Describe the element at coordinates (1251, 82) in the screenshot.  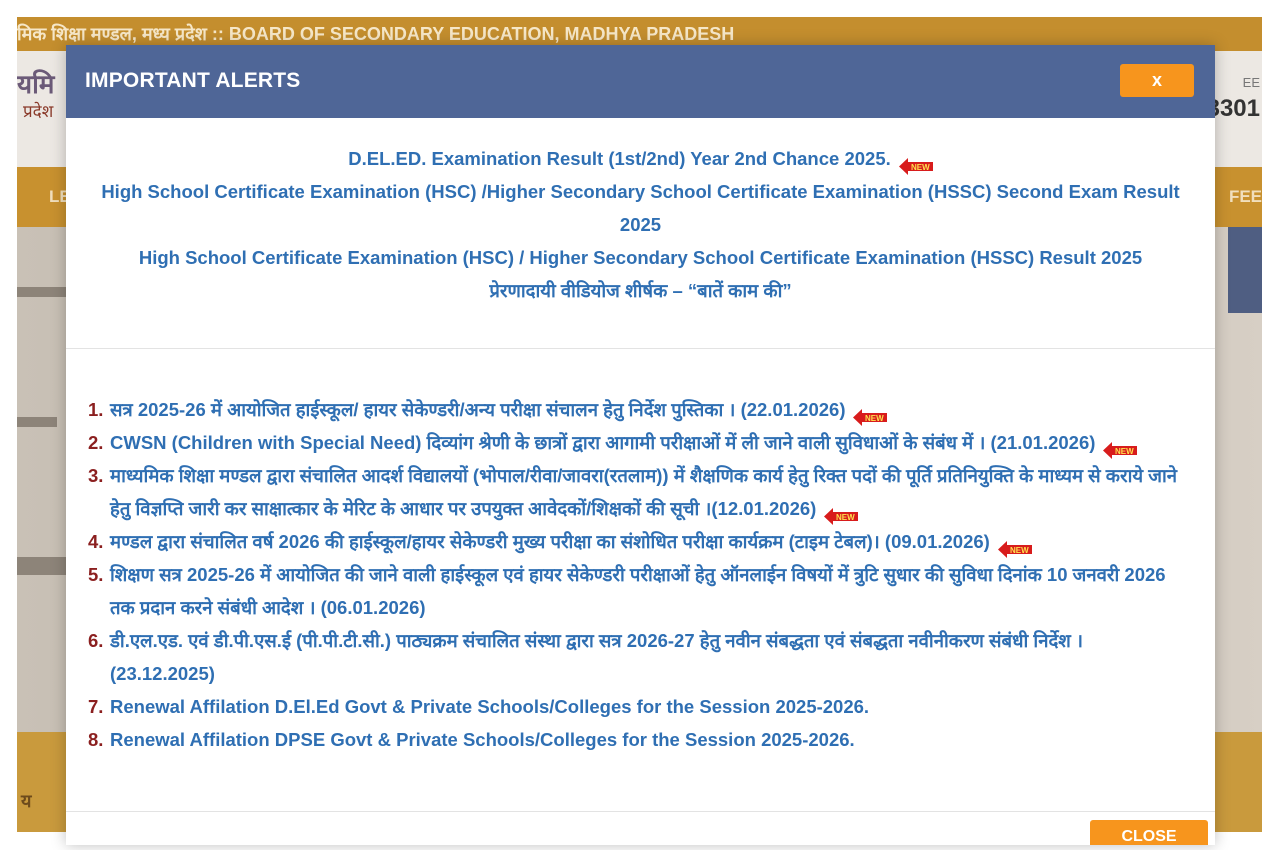
I see `header-right-label: EE` at that location.